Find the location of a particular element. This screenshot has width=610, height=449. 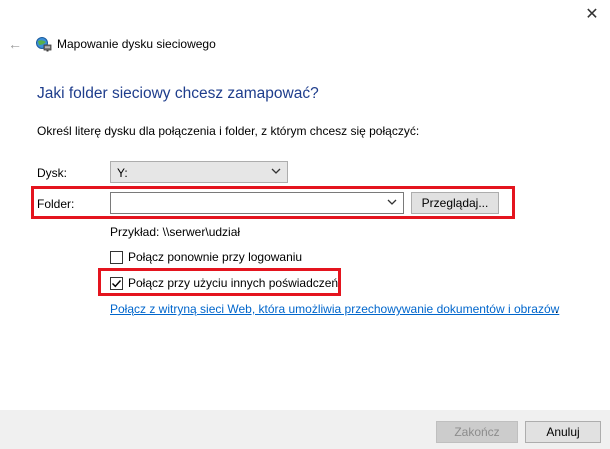

folder-example-text: Przykład: \\serwer\udział is located at coordinates (175, 232).